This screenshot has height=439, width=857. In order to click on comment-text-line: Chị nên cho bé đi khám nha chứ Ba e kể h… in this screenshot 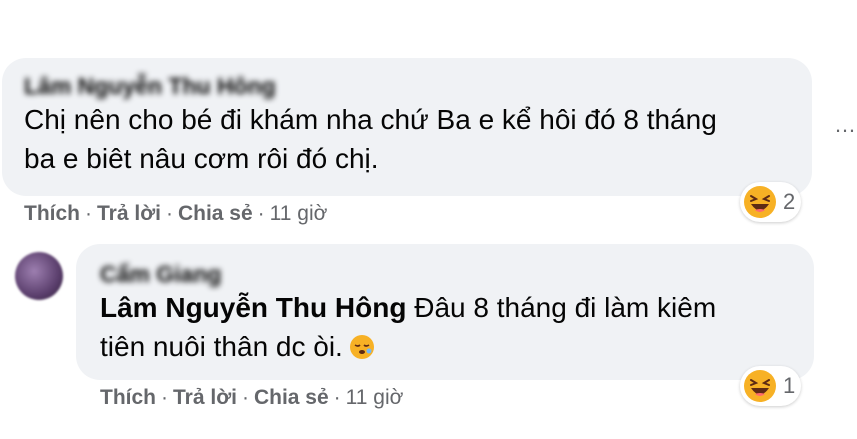, I will do `click(370, 119)`.